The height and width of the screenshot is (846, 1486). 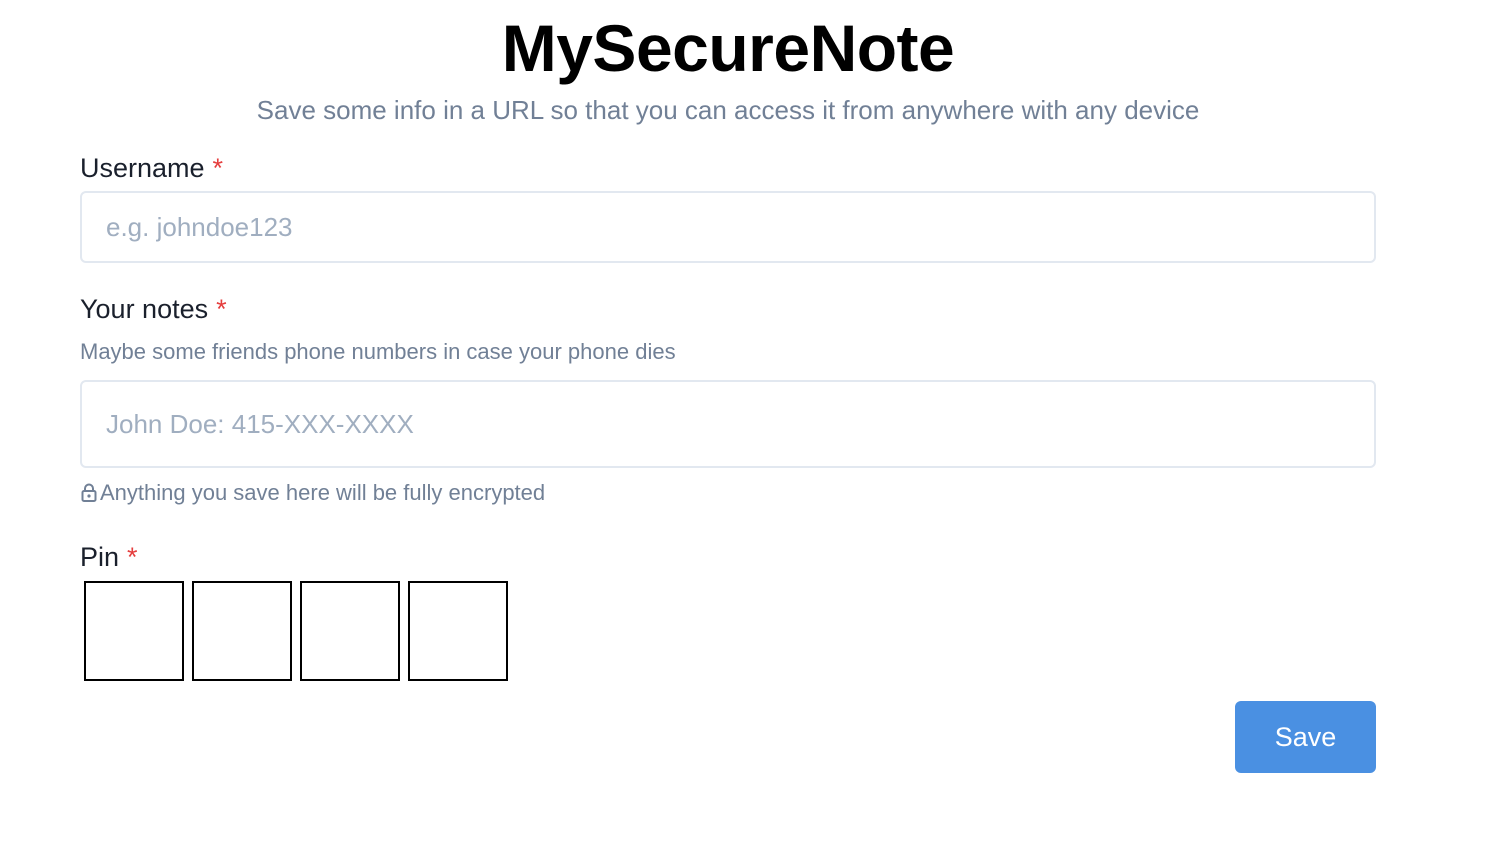 What do you see at coordinates (89, 493) in the screenshot?
I see `lock-icon` at bounding box center [89, 493].